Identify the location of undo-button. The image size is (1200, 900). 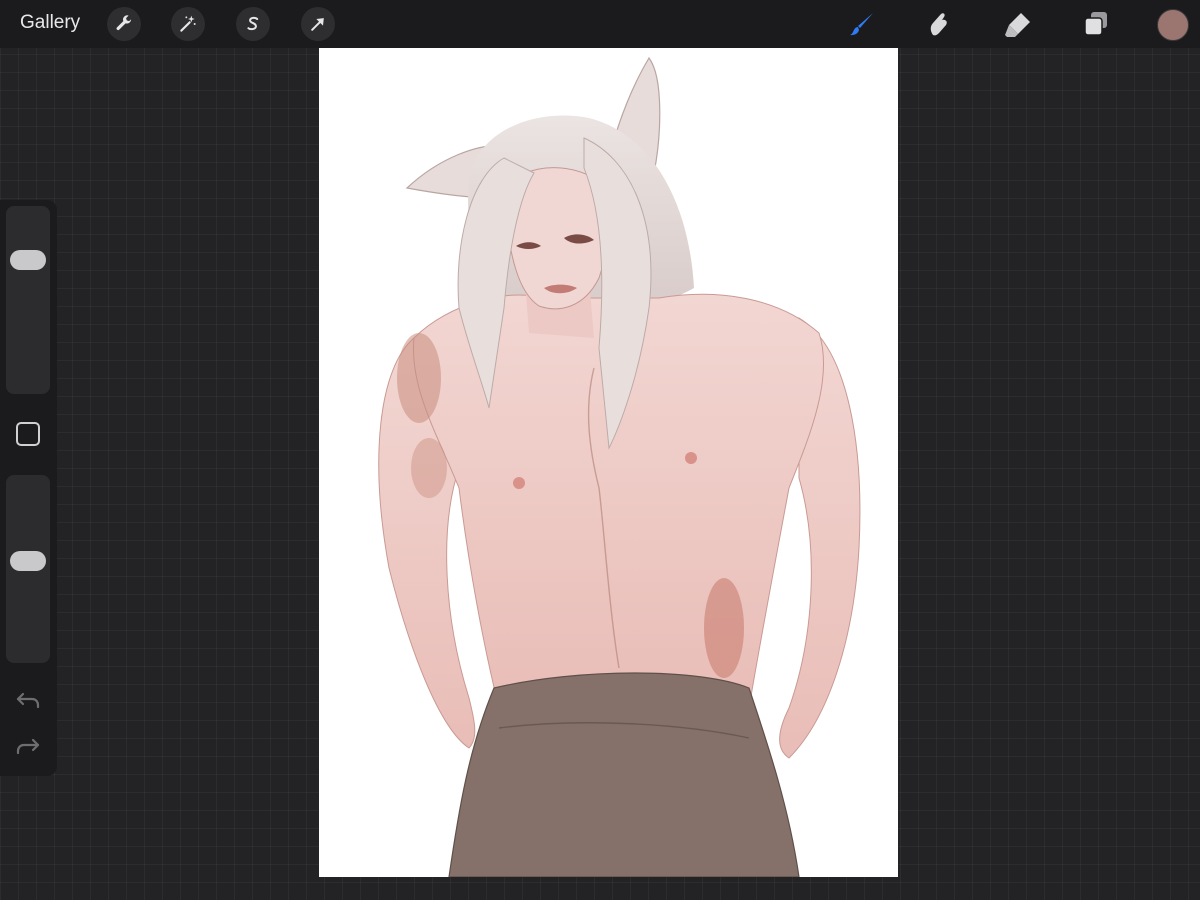
(28, 700).